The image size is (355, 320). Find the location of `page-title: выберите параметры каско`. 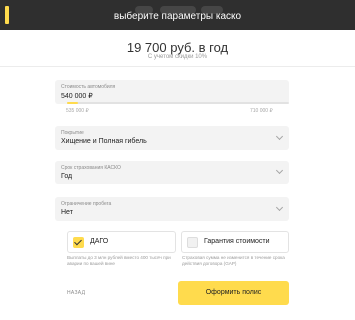

page-title: выберите параметры каско is located at coordinates (177, 16).